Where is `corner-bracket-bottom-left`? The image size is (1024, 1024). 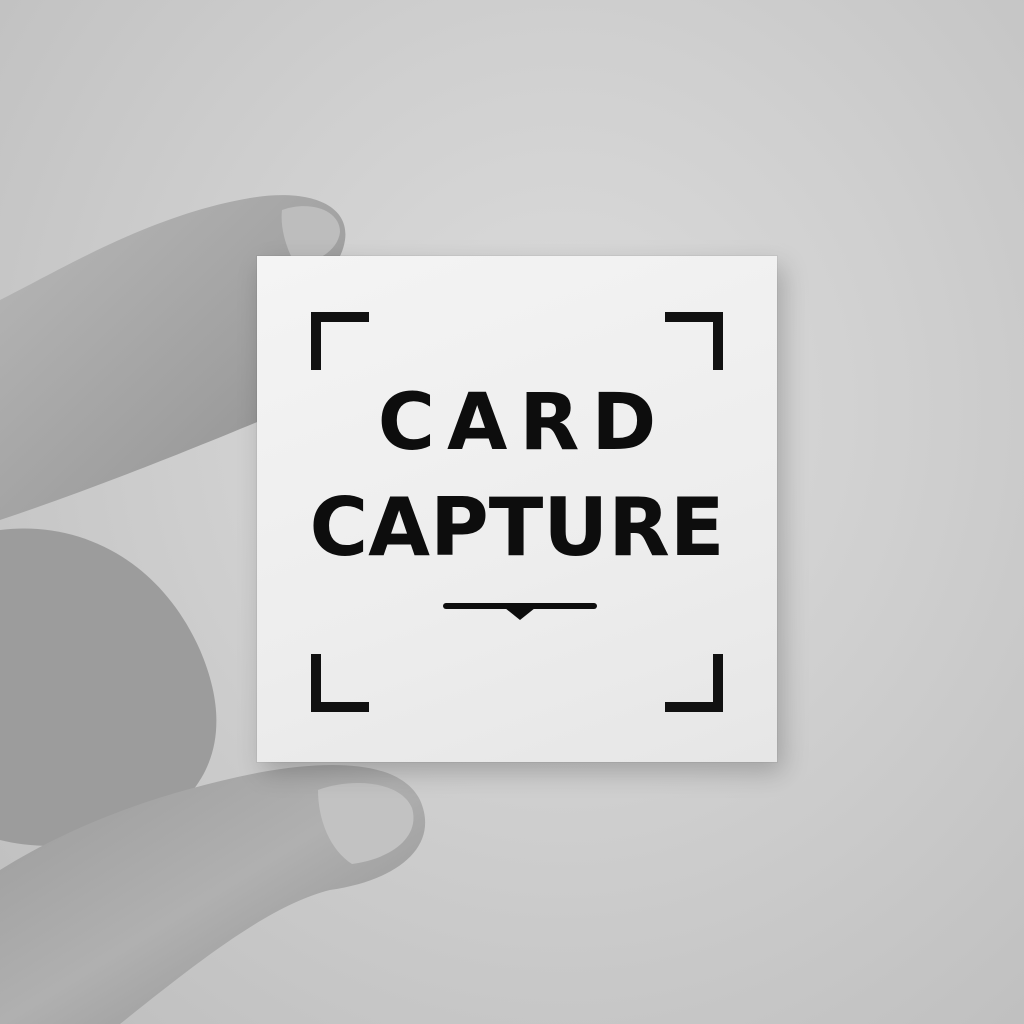 corner-bracket-bottom-left is located at coordinates (340, 683).